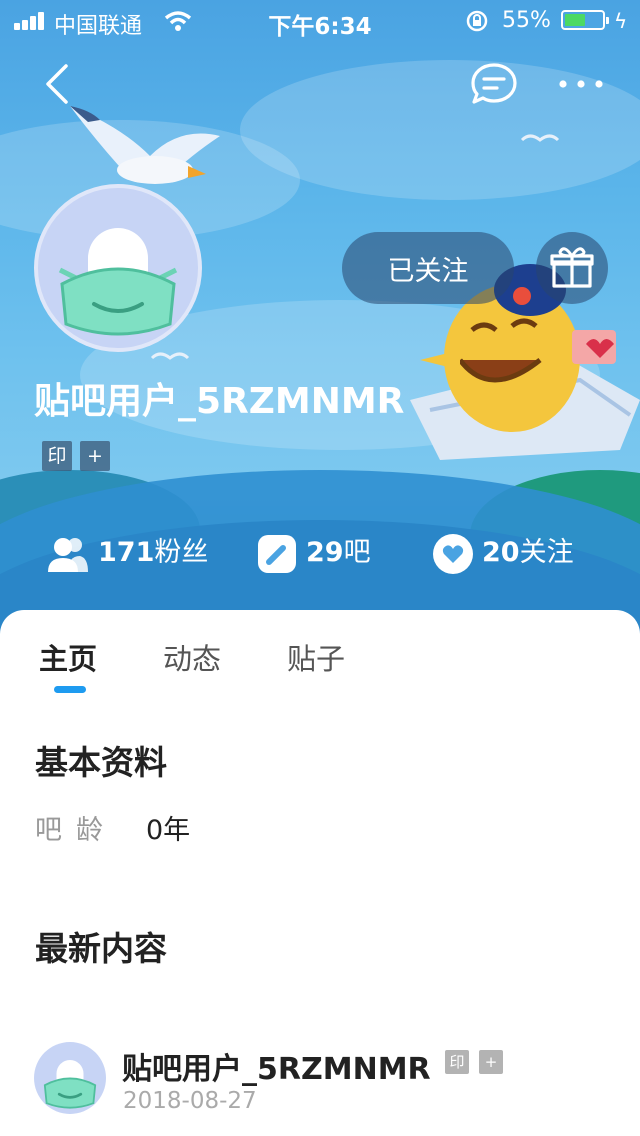 This screenshot has width=640, height=1136. I want to click on bars-count: 29, so click(325, 552).